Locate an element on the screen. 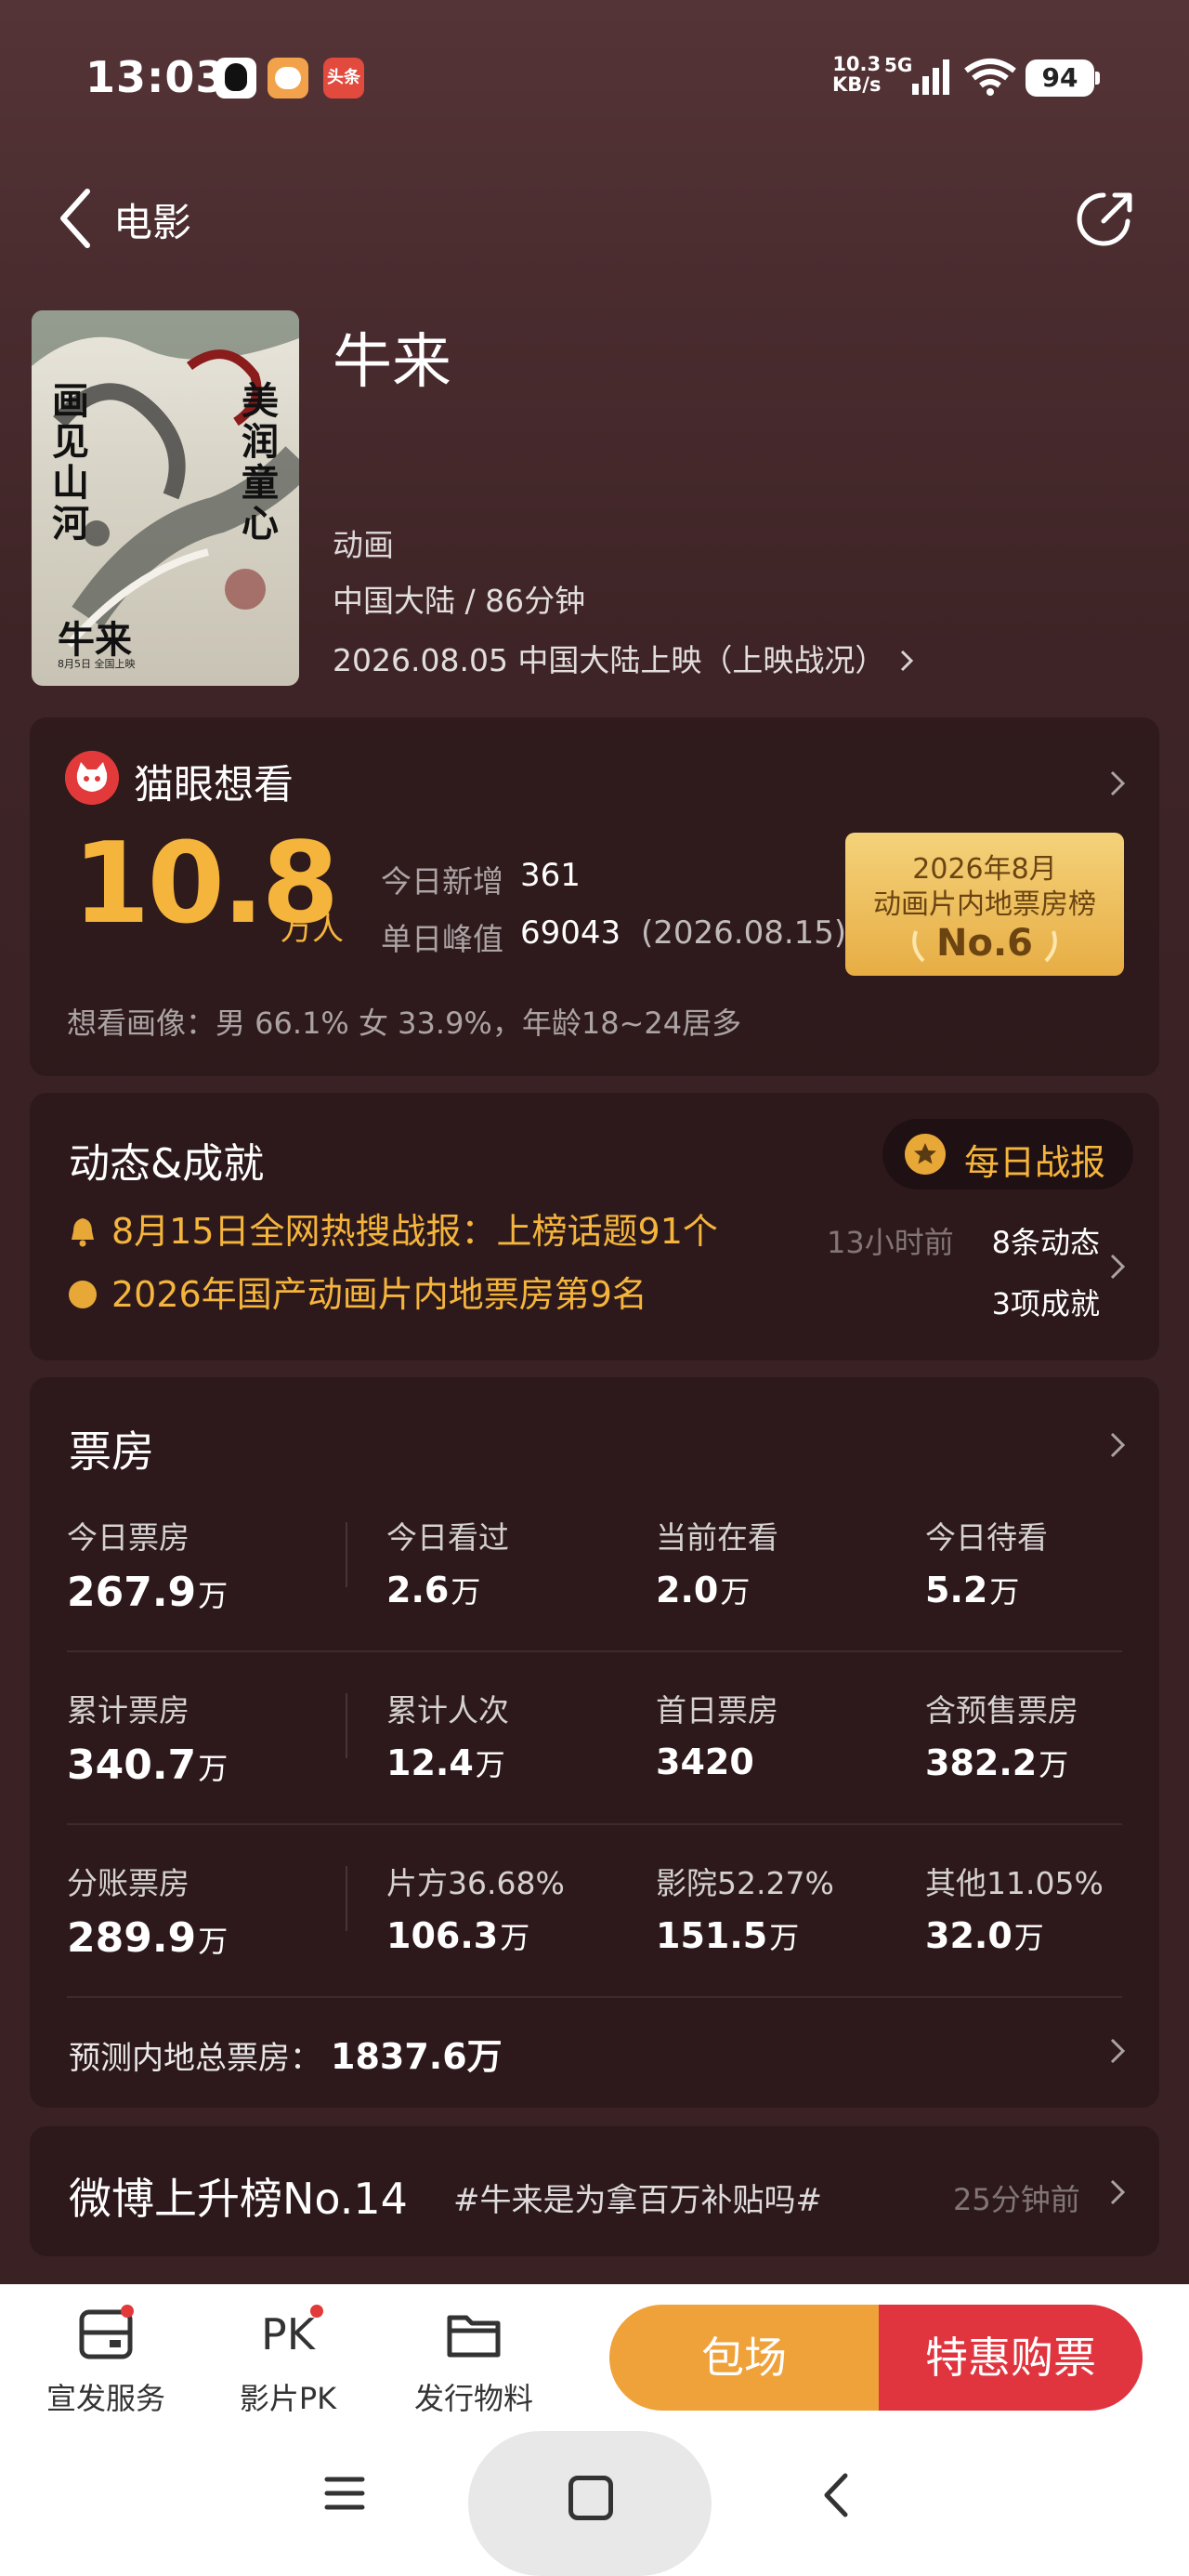  ranking-badge: 2026年8月 动画片内地票房榜 No.6 is located at coordinates (984, 904).